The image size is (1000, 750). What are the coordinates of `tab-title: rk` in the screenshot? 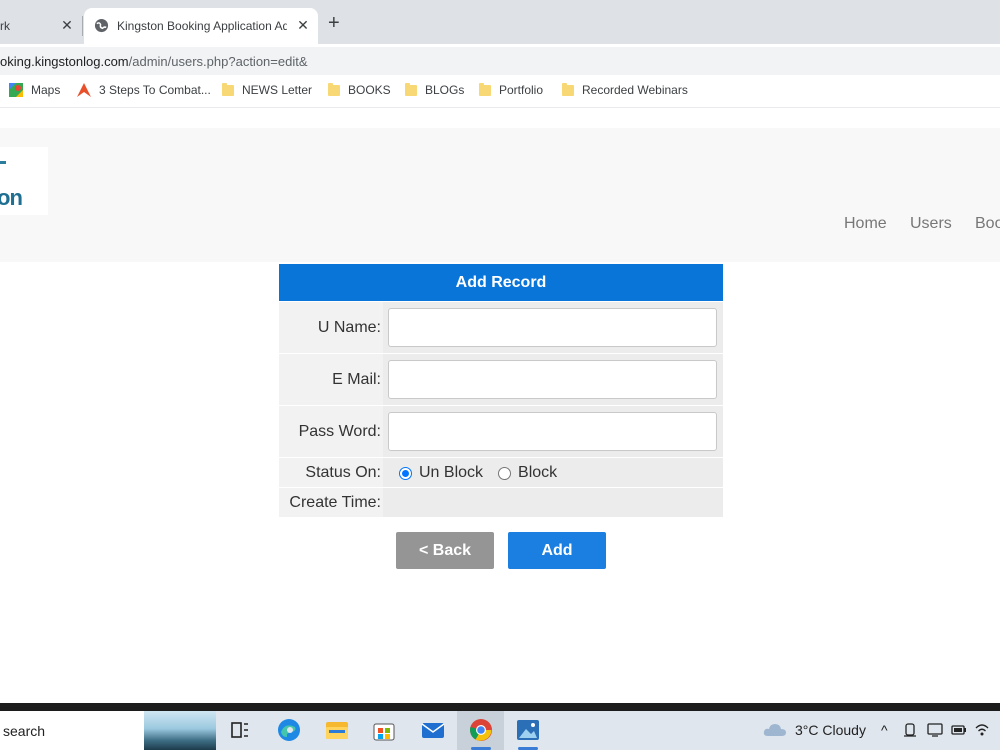 It's located at (5, 26).